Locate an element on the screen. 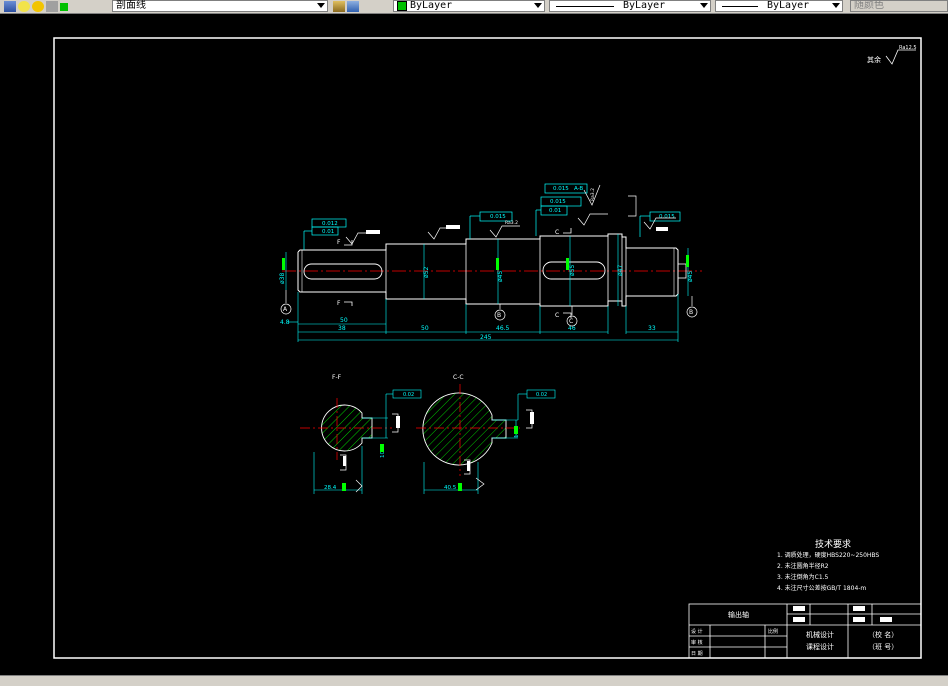 Image resolution: width=948 pixels, height=686 pixels. shaft-main-view: F F C C is located at coordinates (492, 273).